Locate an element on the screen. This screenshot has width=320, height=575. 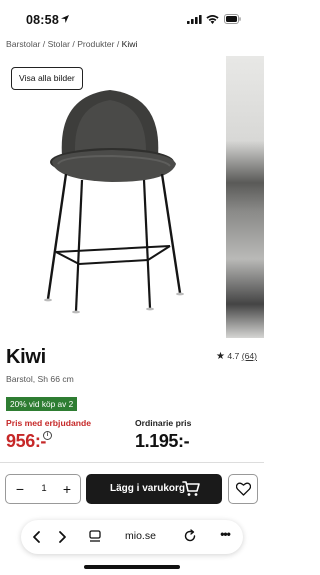
cart-icon is located at coordinates (191, 488).